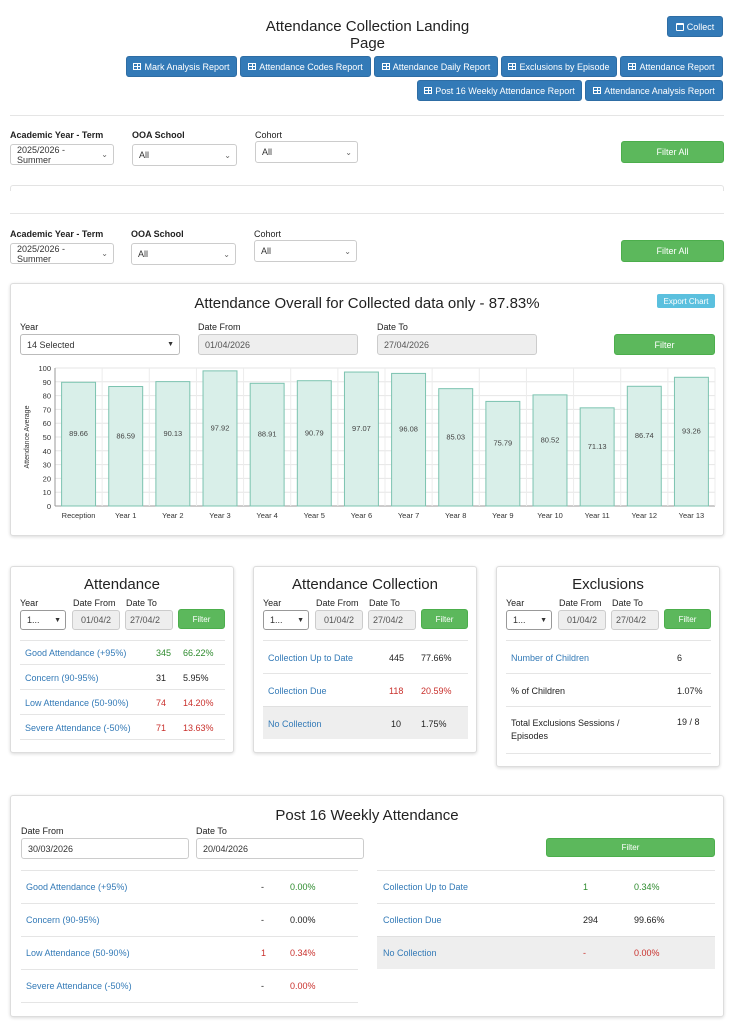  I want to click on collect-button: Collect, so click(695, 26).